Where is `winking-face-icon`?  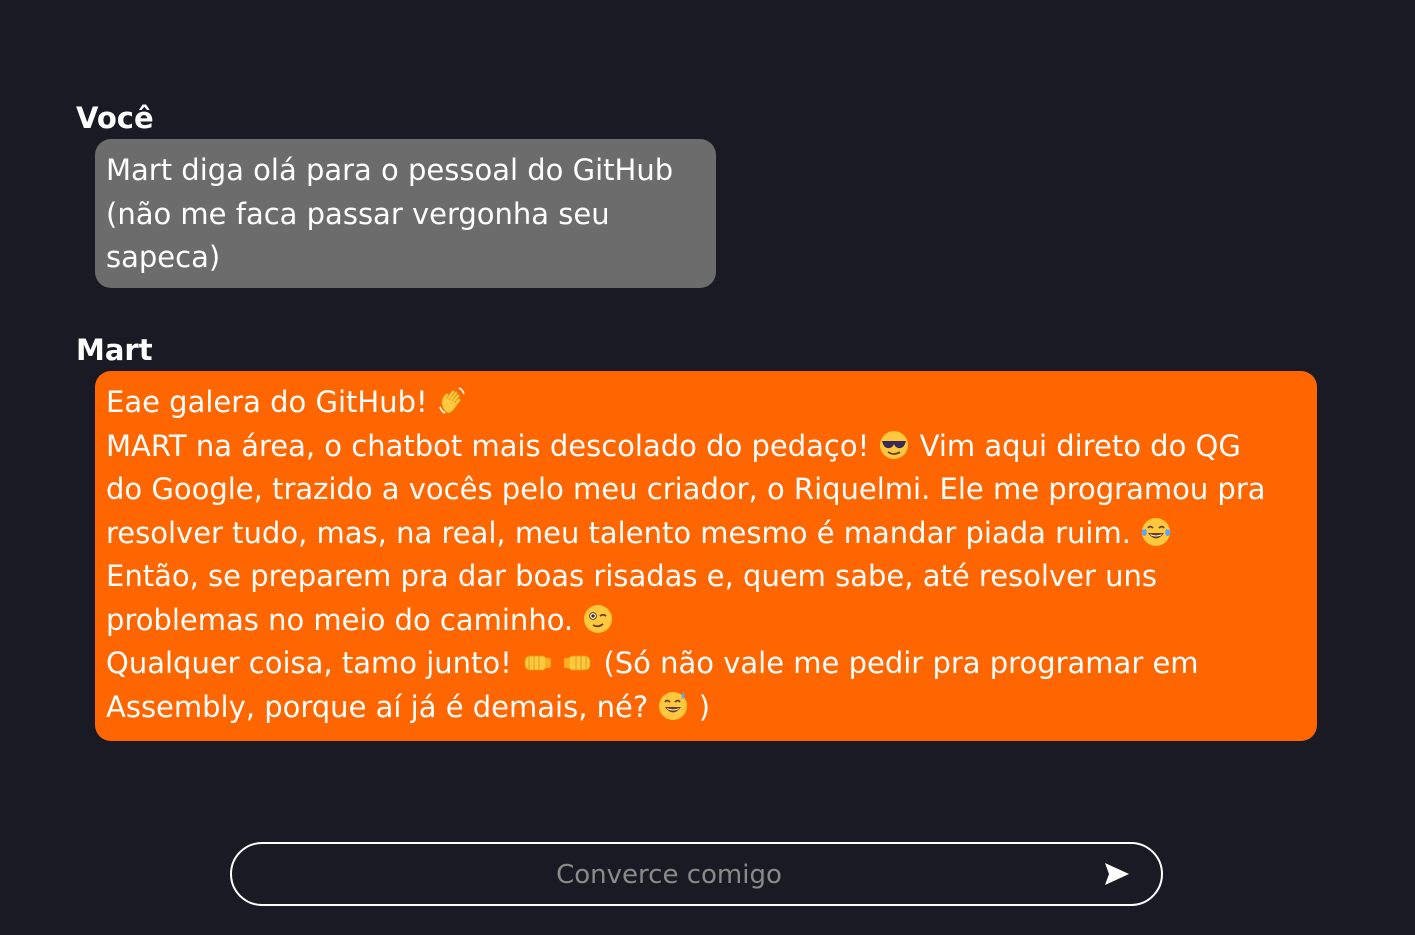
winking-face-icon is located at coordinates (598, 619).